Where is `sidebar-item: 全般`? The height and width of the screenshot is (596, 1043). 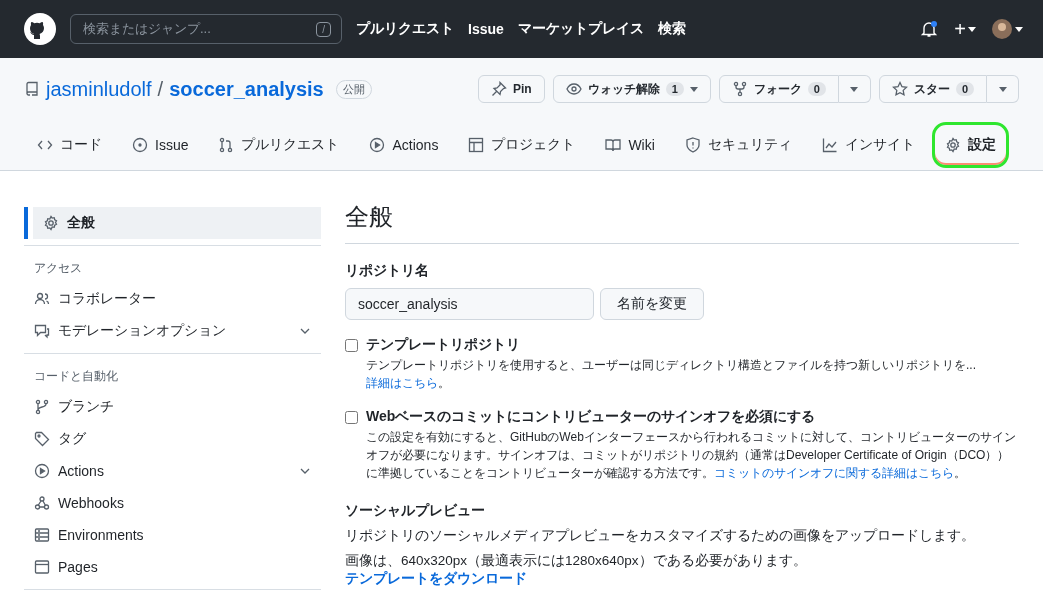
sidebar-item: 全般 is located at coordinates (172, 223).